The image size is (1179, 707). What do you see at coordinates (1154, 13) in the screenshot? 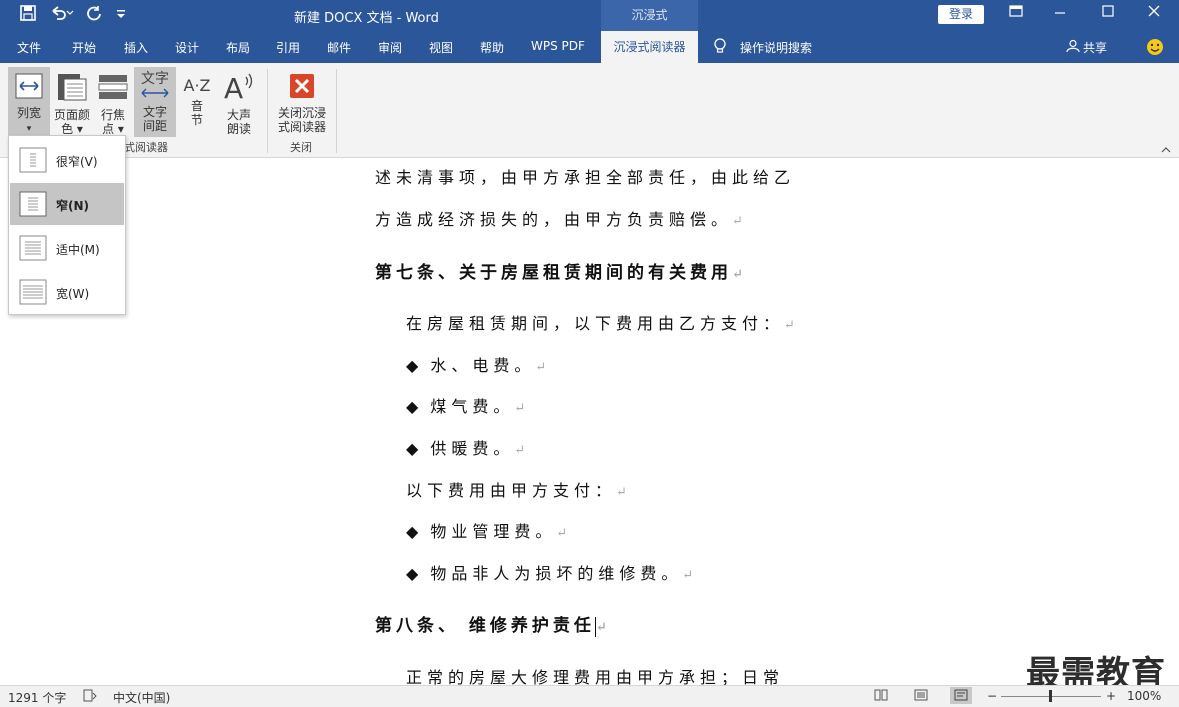
I see `close-window-icon` at bounding box center [1154, 13].